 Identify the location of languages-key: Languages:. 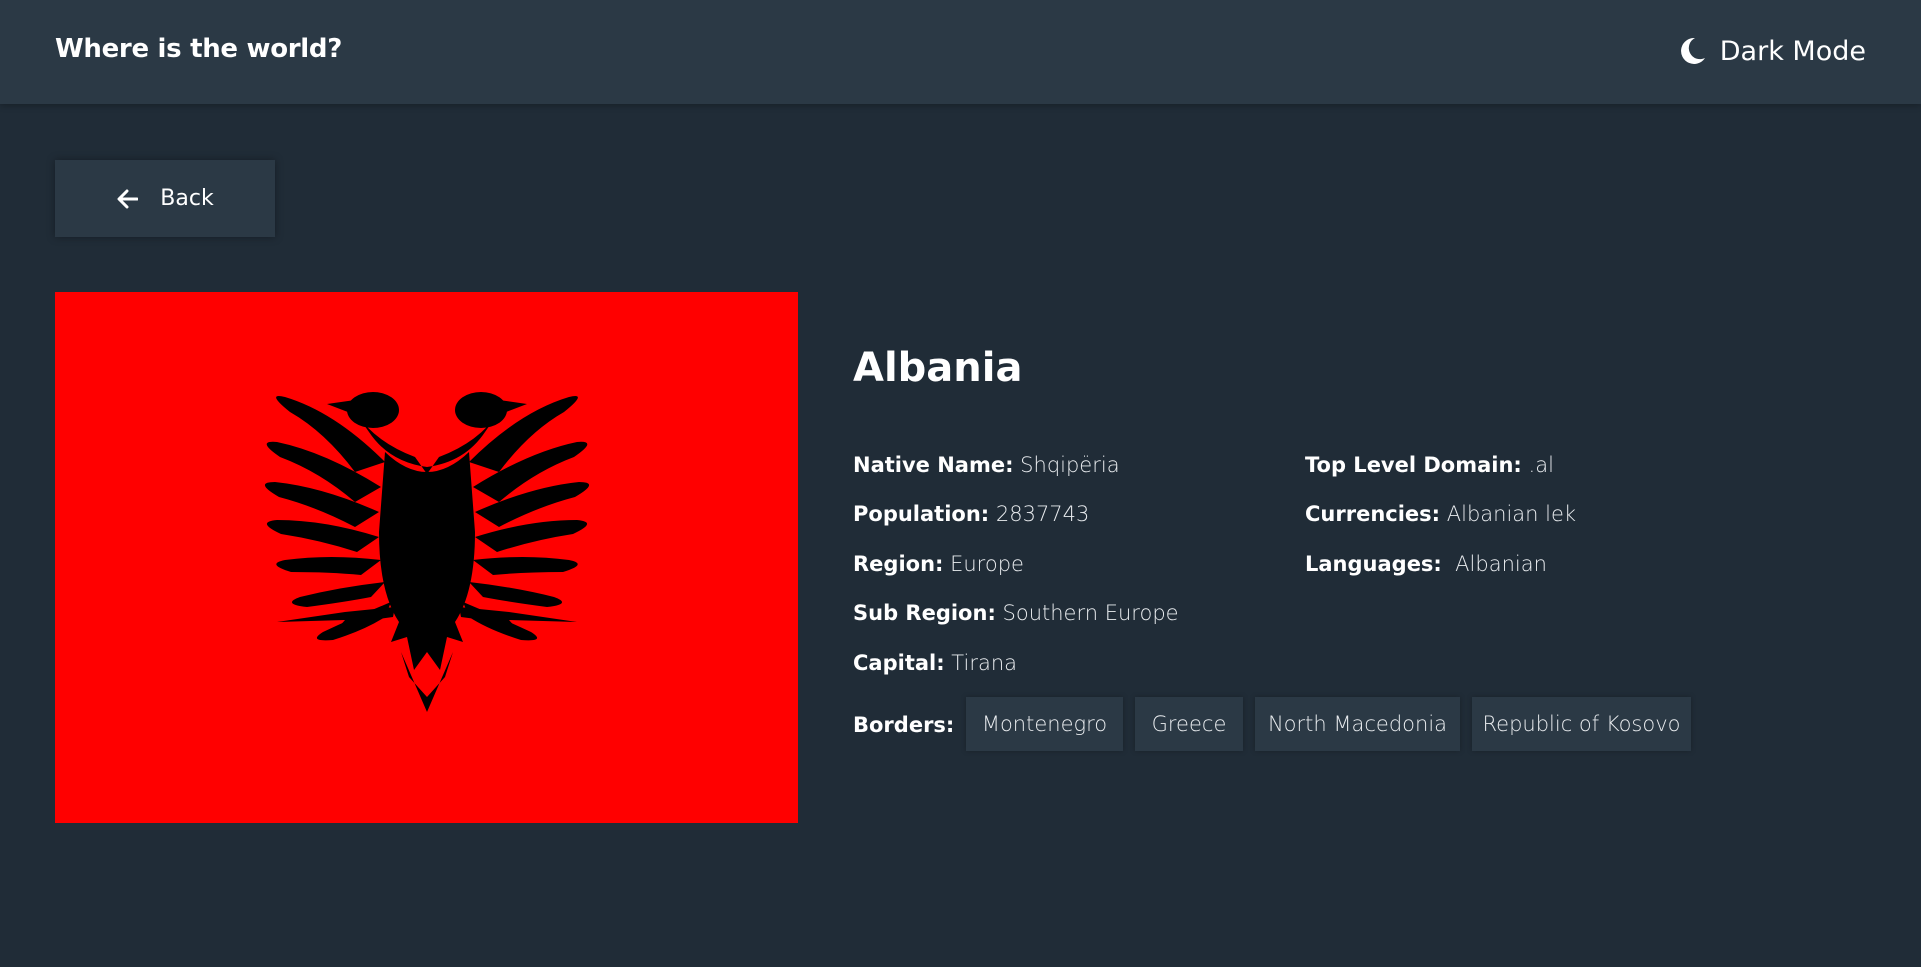
(1373, 564).